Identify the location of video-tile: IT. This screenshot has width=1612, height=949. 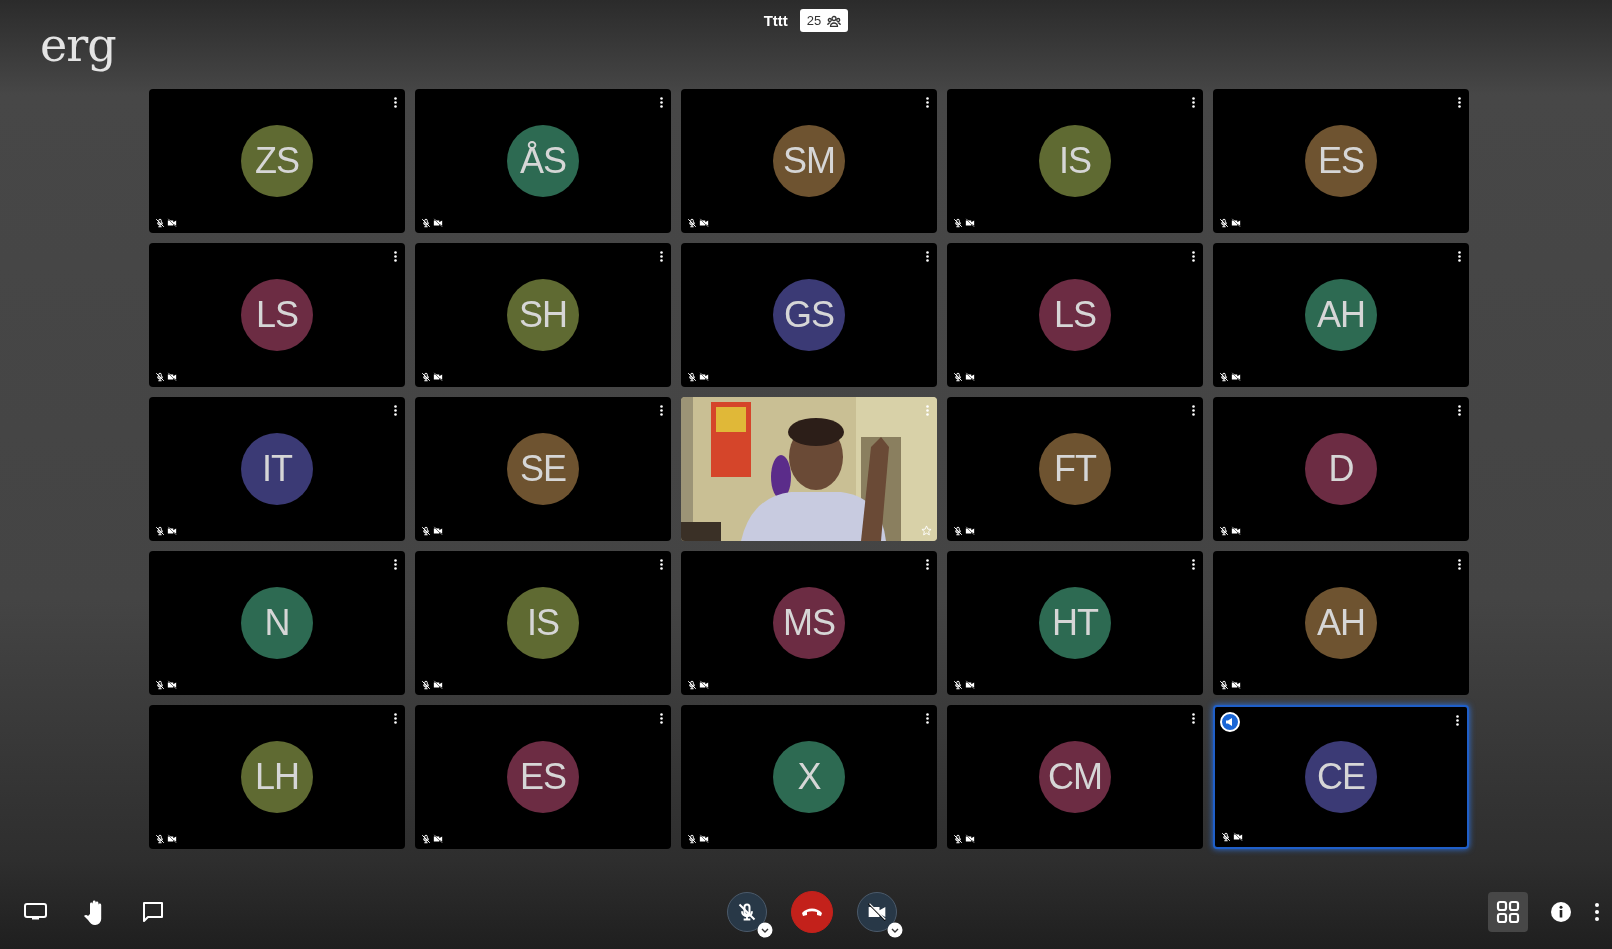
(277, 469).